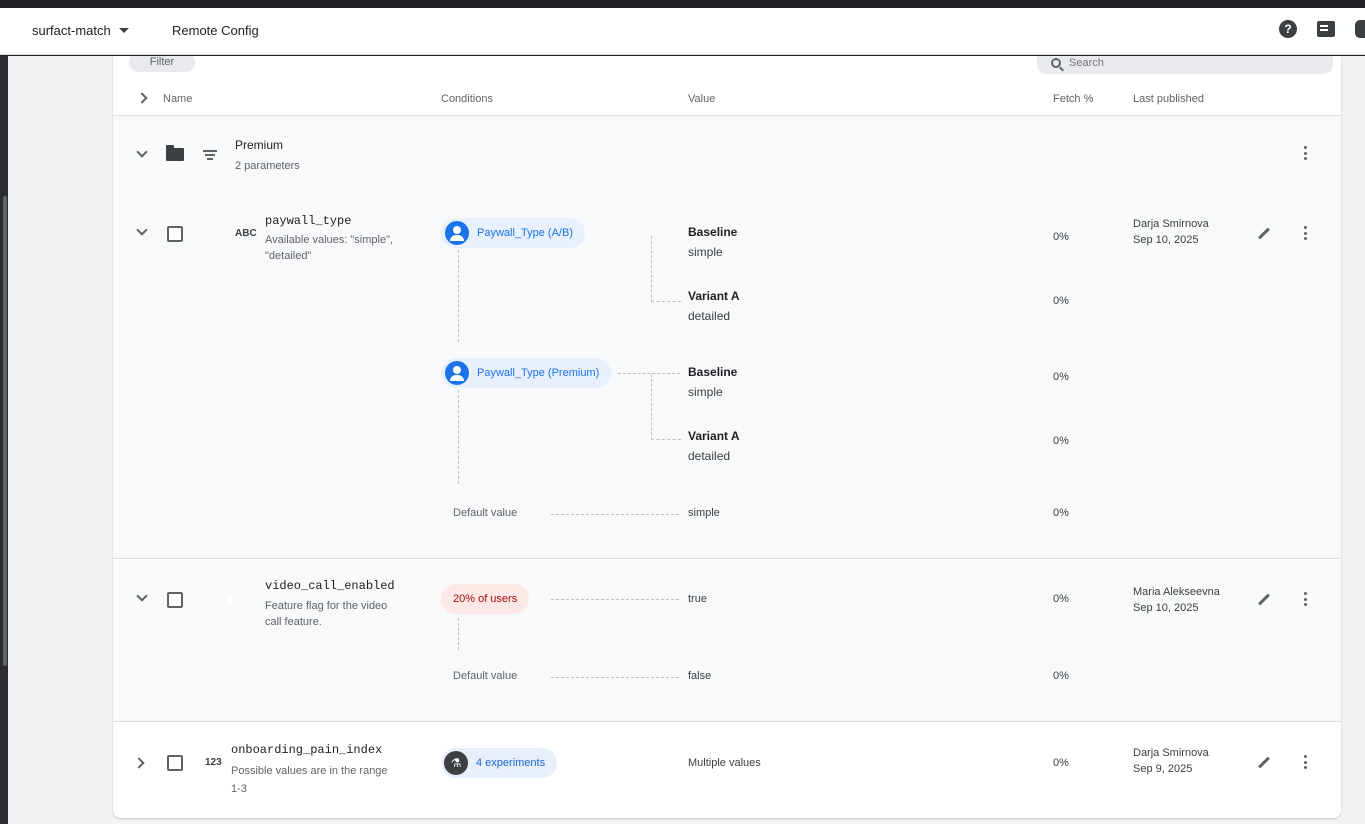  I want to click on experiments-pill: ⚗ 4 experiments, so click(499, 763).